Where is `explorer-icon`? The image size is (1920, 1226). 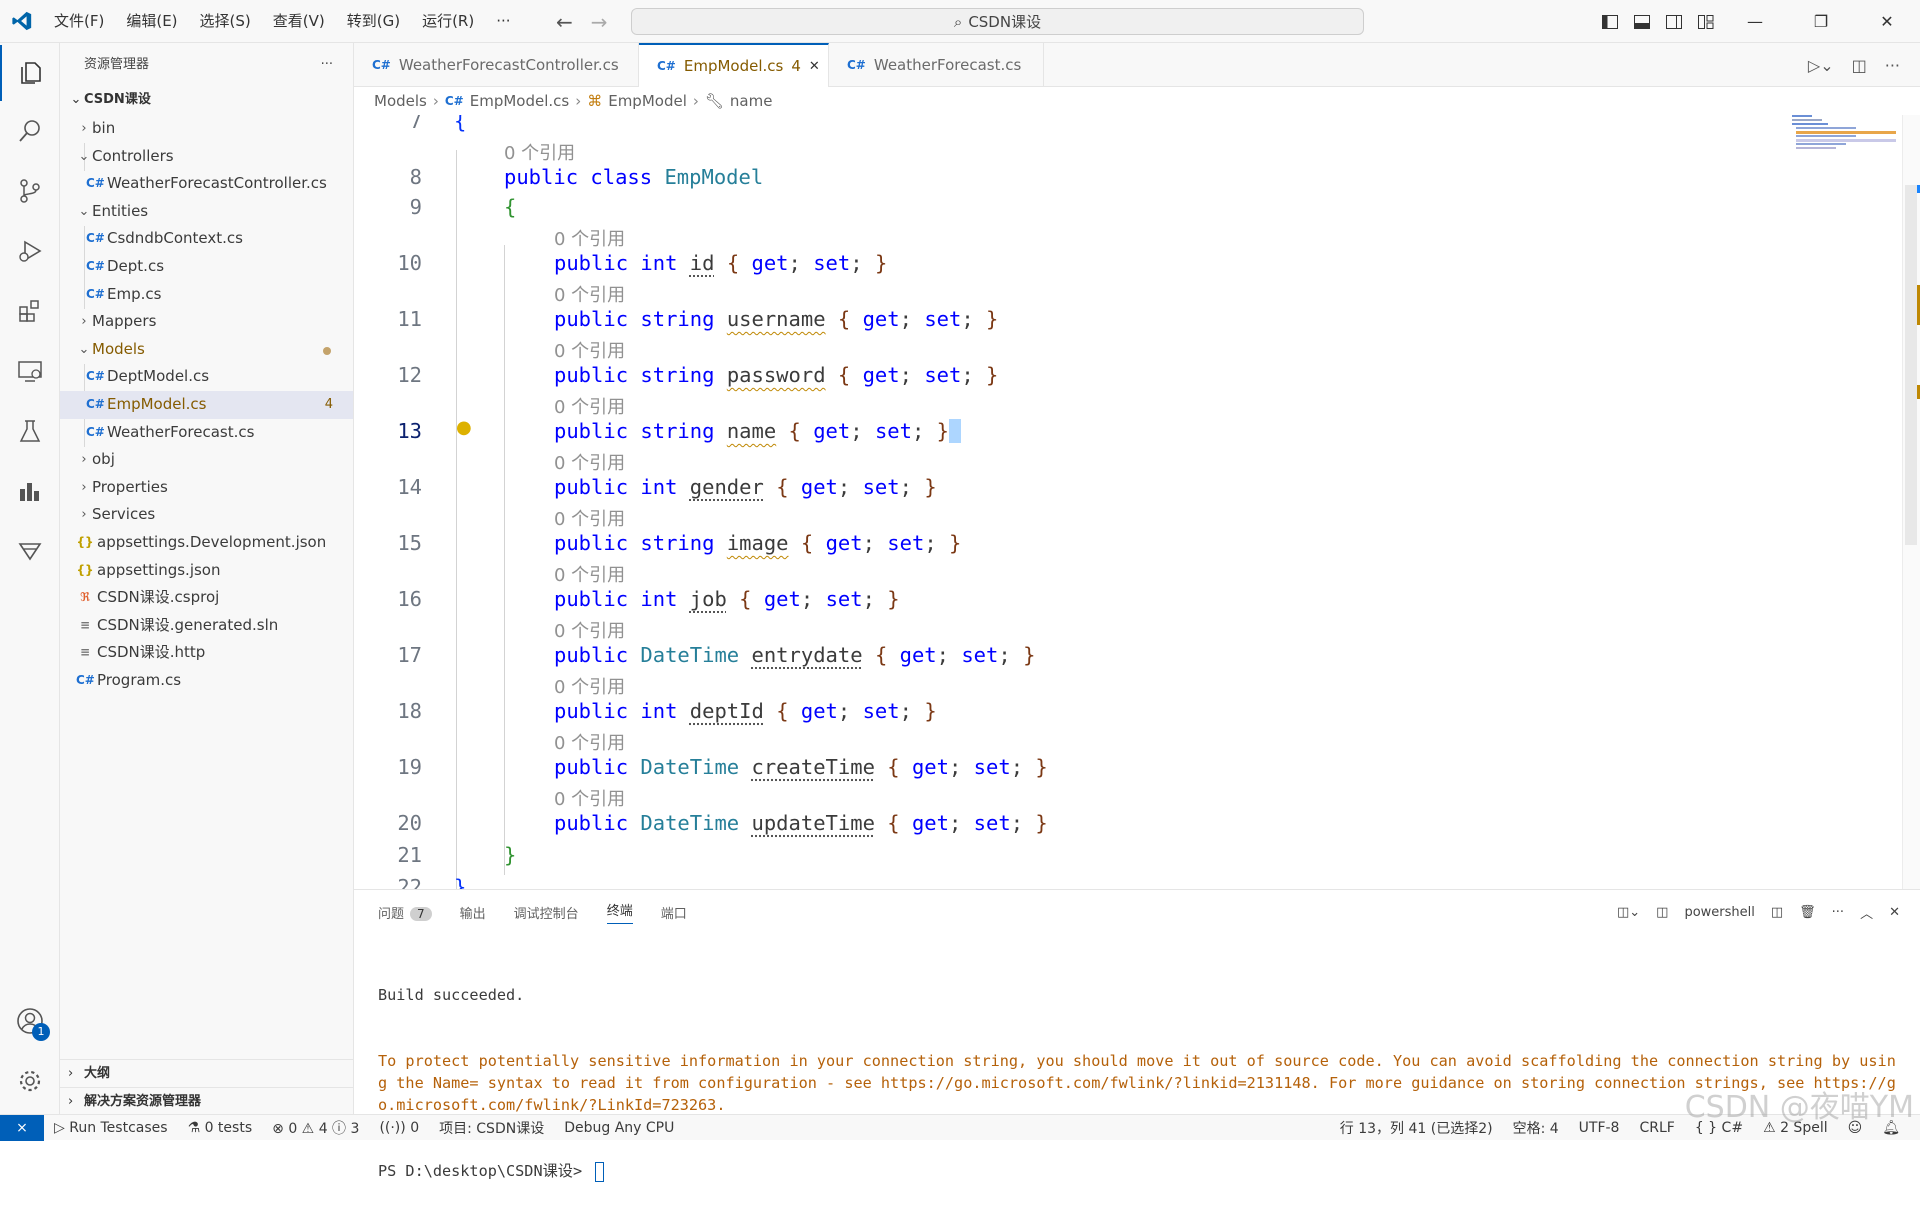 explorer-icon is located at coordinates (30, 73).